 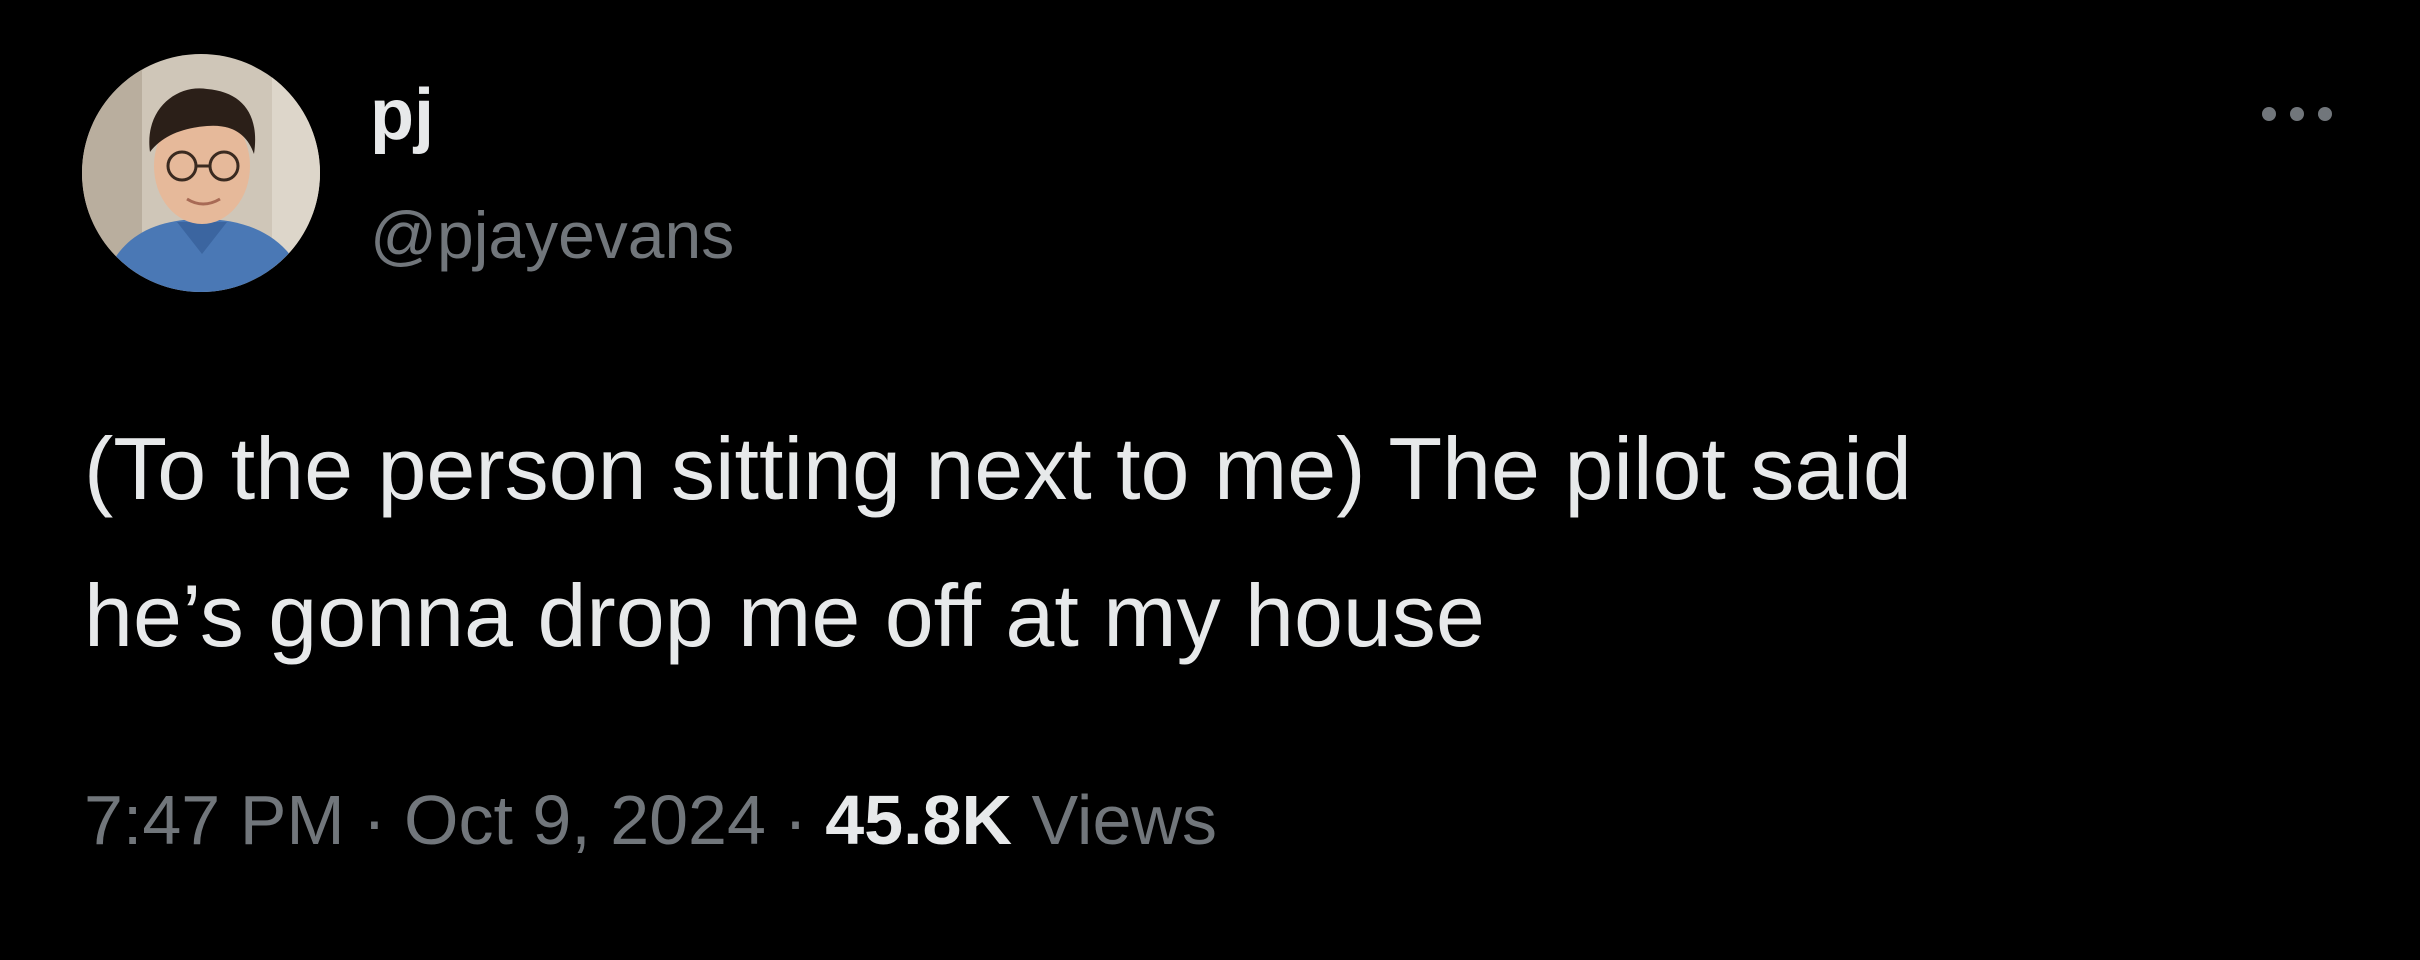 I want to click on avatar-photo, so click(x=201, y=173).